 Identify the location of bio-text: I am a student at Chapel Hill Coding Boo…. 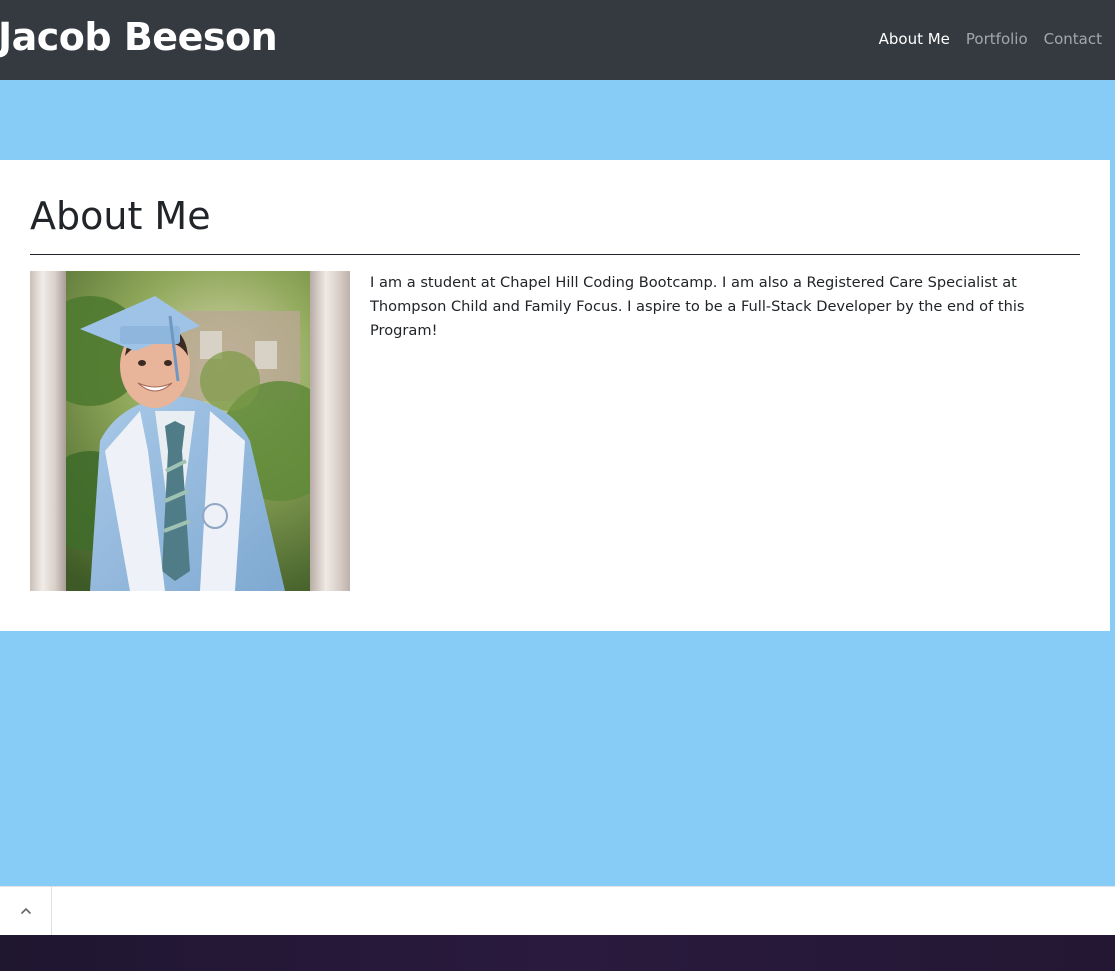
(697, 306).